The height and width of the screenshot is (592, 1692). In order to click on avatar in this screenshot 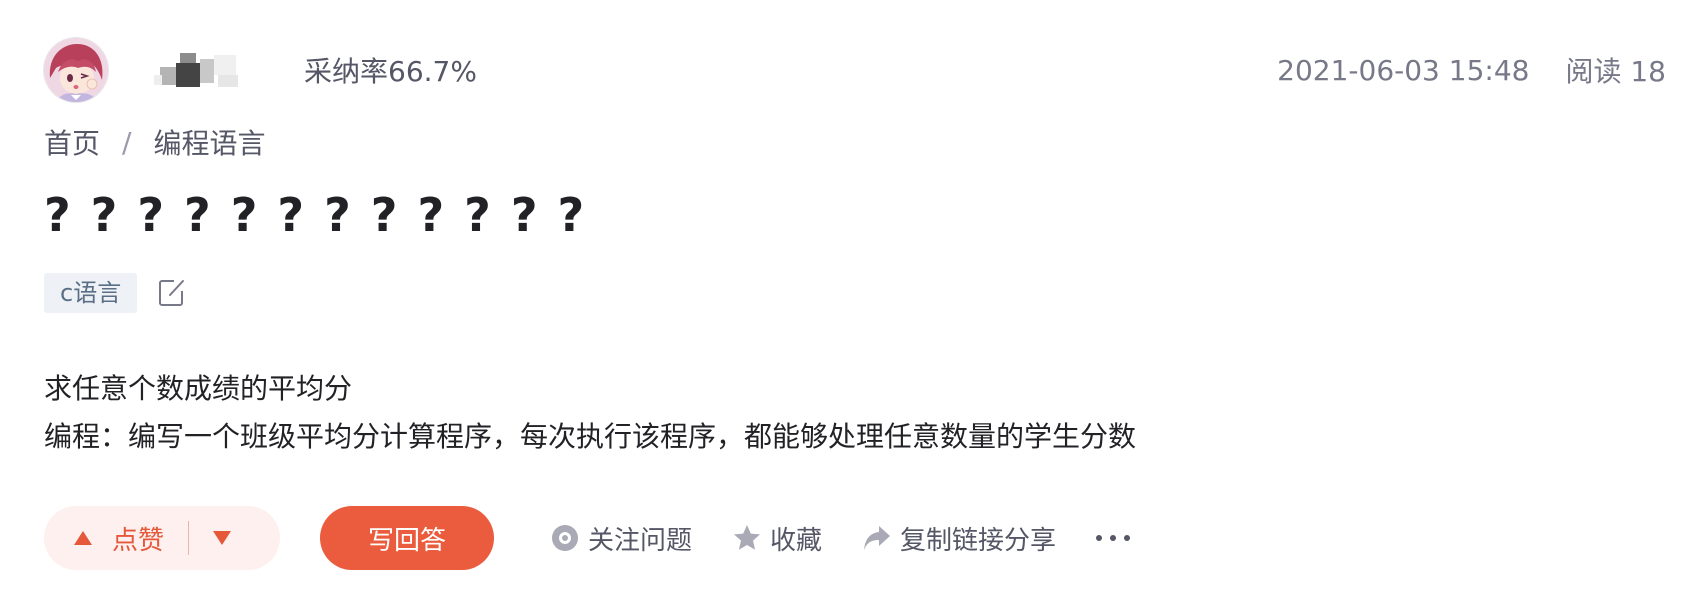, I will do `click(76, 70)`.